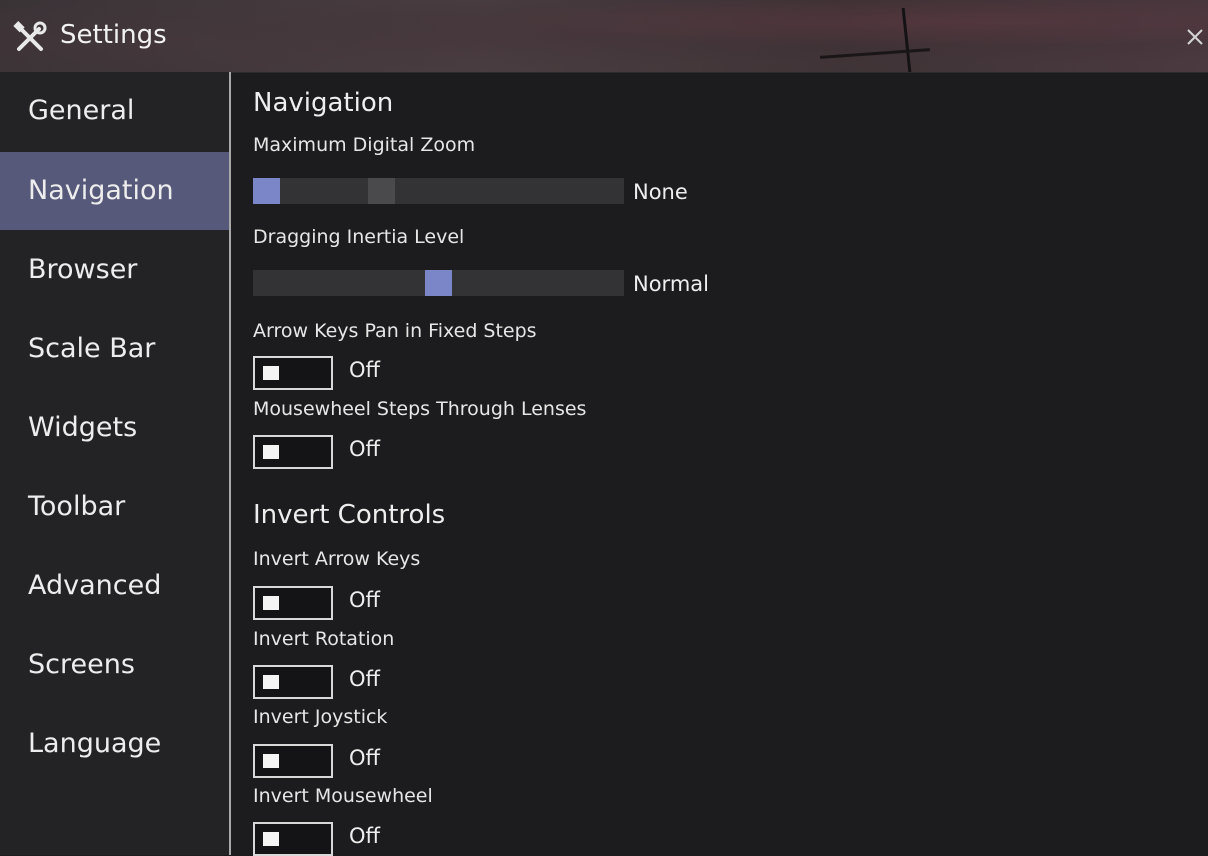 This screenshot has height=856, width=1208. I want to click on mousewheel-lenses-toggle, so click(293, 452).